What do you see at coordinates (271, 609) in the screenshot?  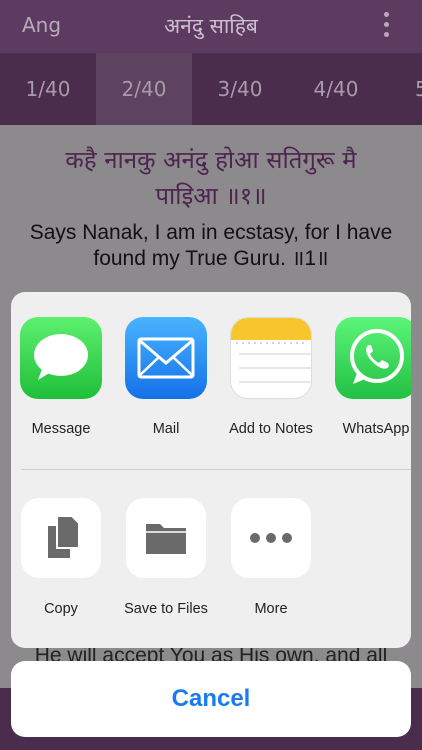 I see `action-label: More` at bounding box center [271, 609].